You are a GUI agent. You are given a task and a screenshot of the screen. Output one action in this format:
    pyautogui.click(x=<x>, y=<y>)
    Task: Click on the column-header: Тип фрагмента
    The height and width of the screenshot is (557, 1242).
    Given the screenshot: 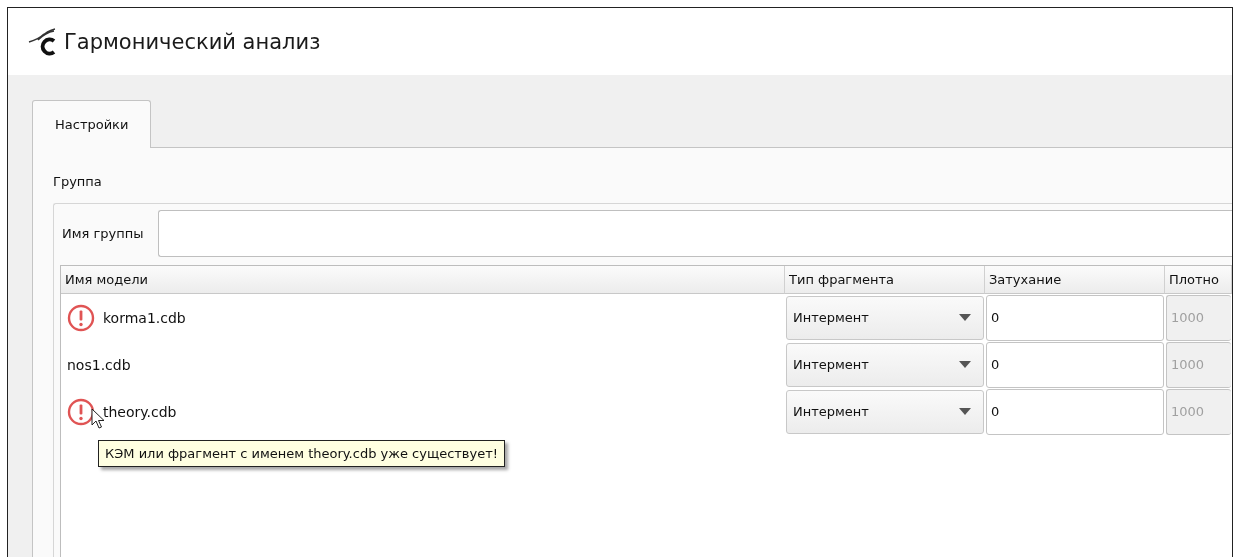 What is the action you would take?
    pyautogui.click(x=885, y=280)
    